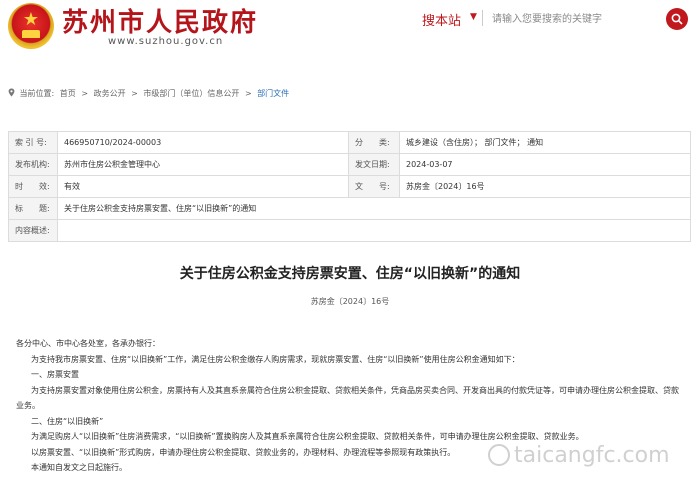 This screenshot has width=700, height=484. I want to click on meta-label: 分 类:, so click(374, 142).